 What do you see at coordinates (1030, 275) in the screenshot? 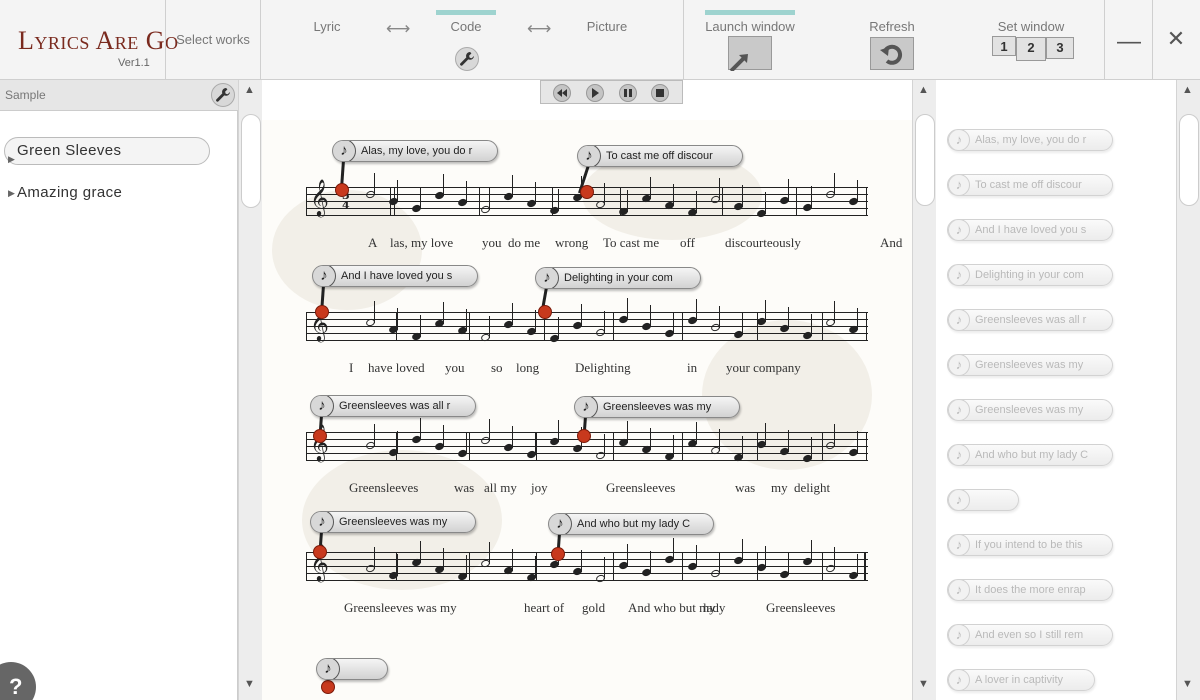
I see `cue-list-item: ♪ Delighting in your com` at bounding box center [1030, 275].